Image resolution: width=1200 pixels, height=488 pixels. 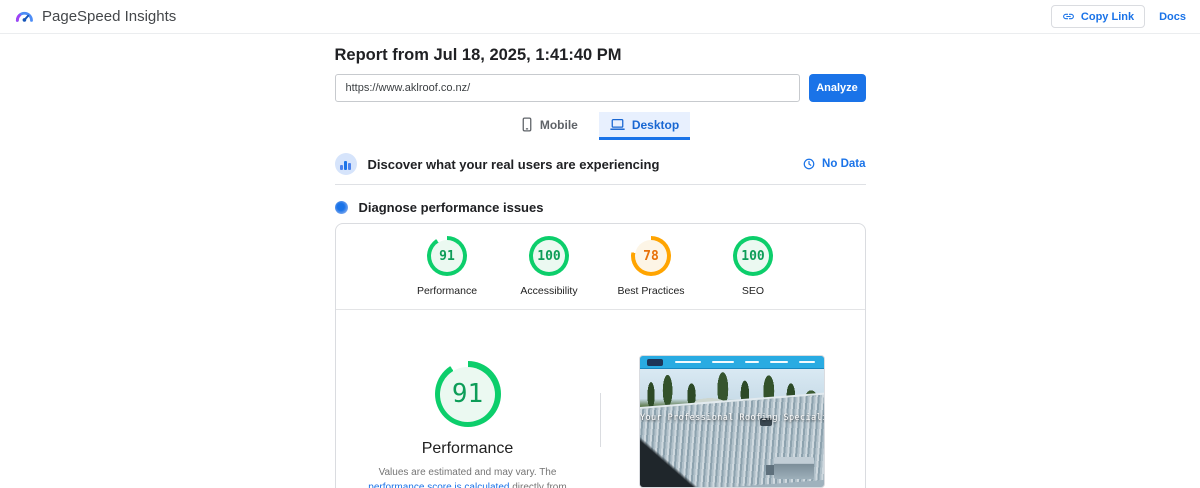 I want to click on final-screenshot-thumbnail: Your Professional Roofing Specialist, so click(x=732, y=421).